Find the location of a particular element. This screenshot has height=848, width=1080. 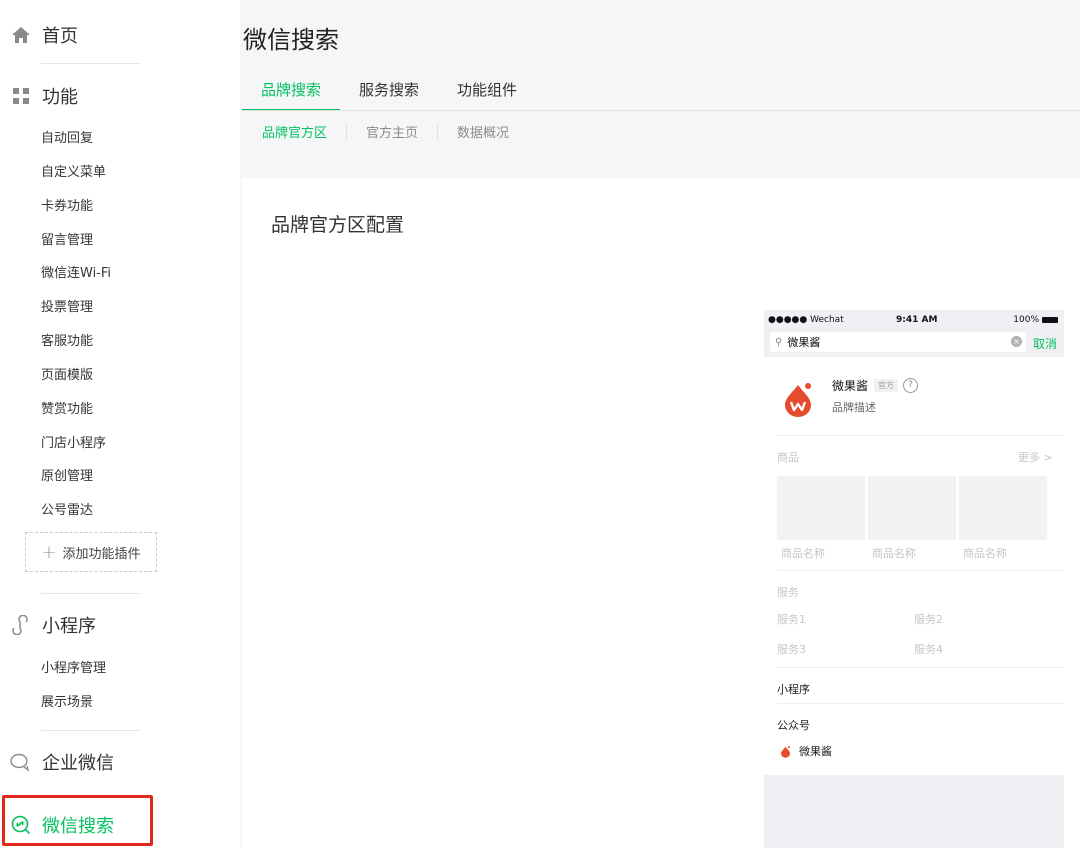

service-item: 服务1 is located at coordinates (791, 619).